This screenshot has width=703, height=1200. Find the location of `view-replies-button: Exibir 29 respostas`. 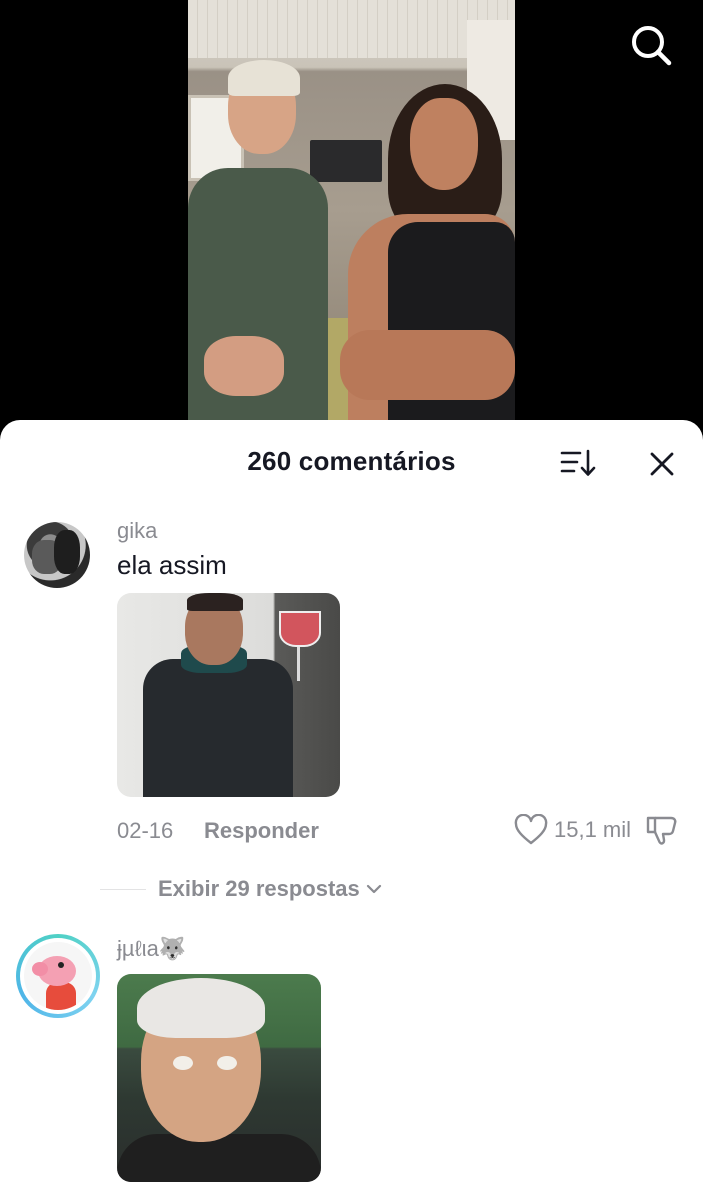

view-replies-button: Exibir 29 respostas is located at coordinates (270, 889).